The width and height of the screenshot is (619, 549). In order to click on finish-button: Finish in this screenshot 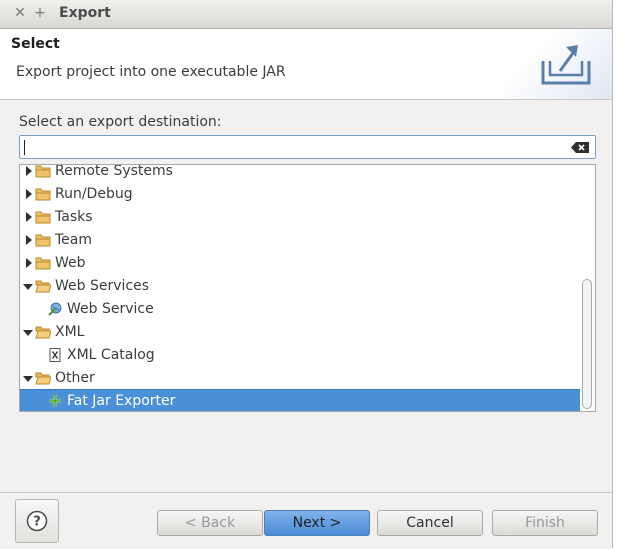, I will do `click(545, 523)`.